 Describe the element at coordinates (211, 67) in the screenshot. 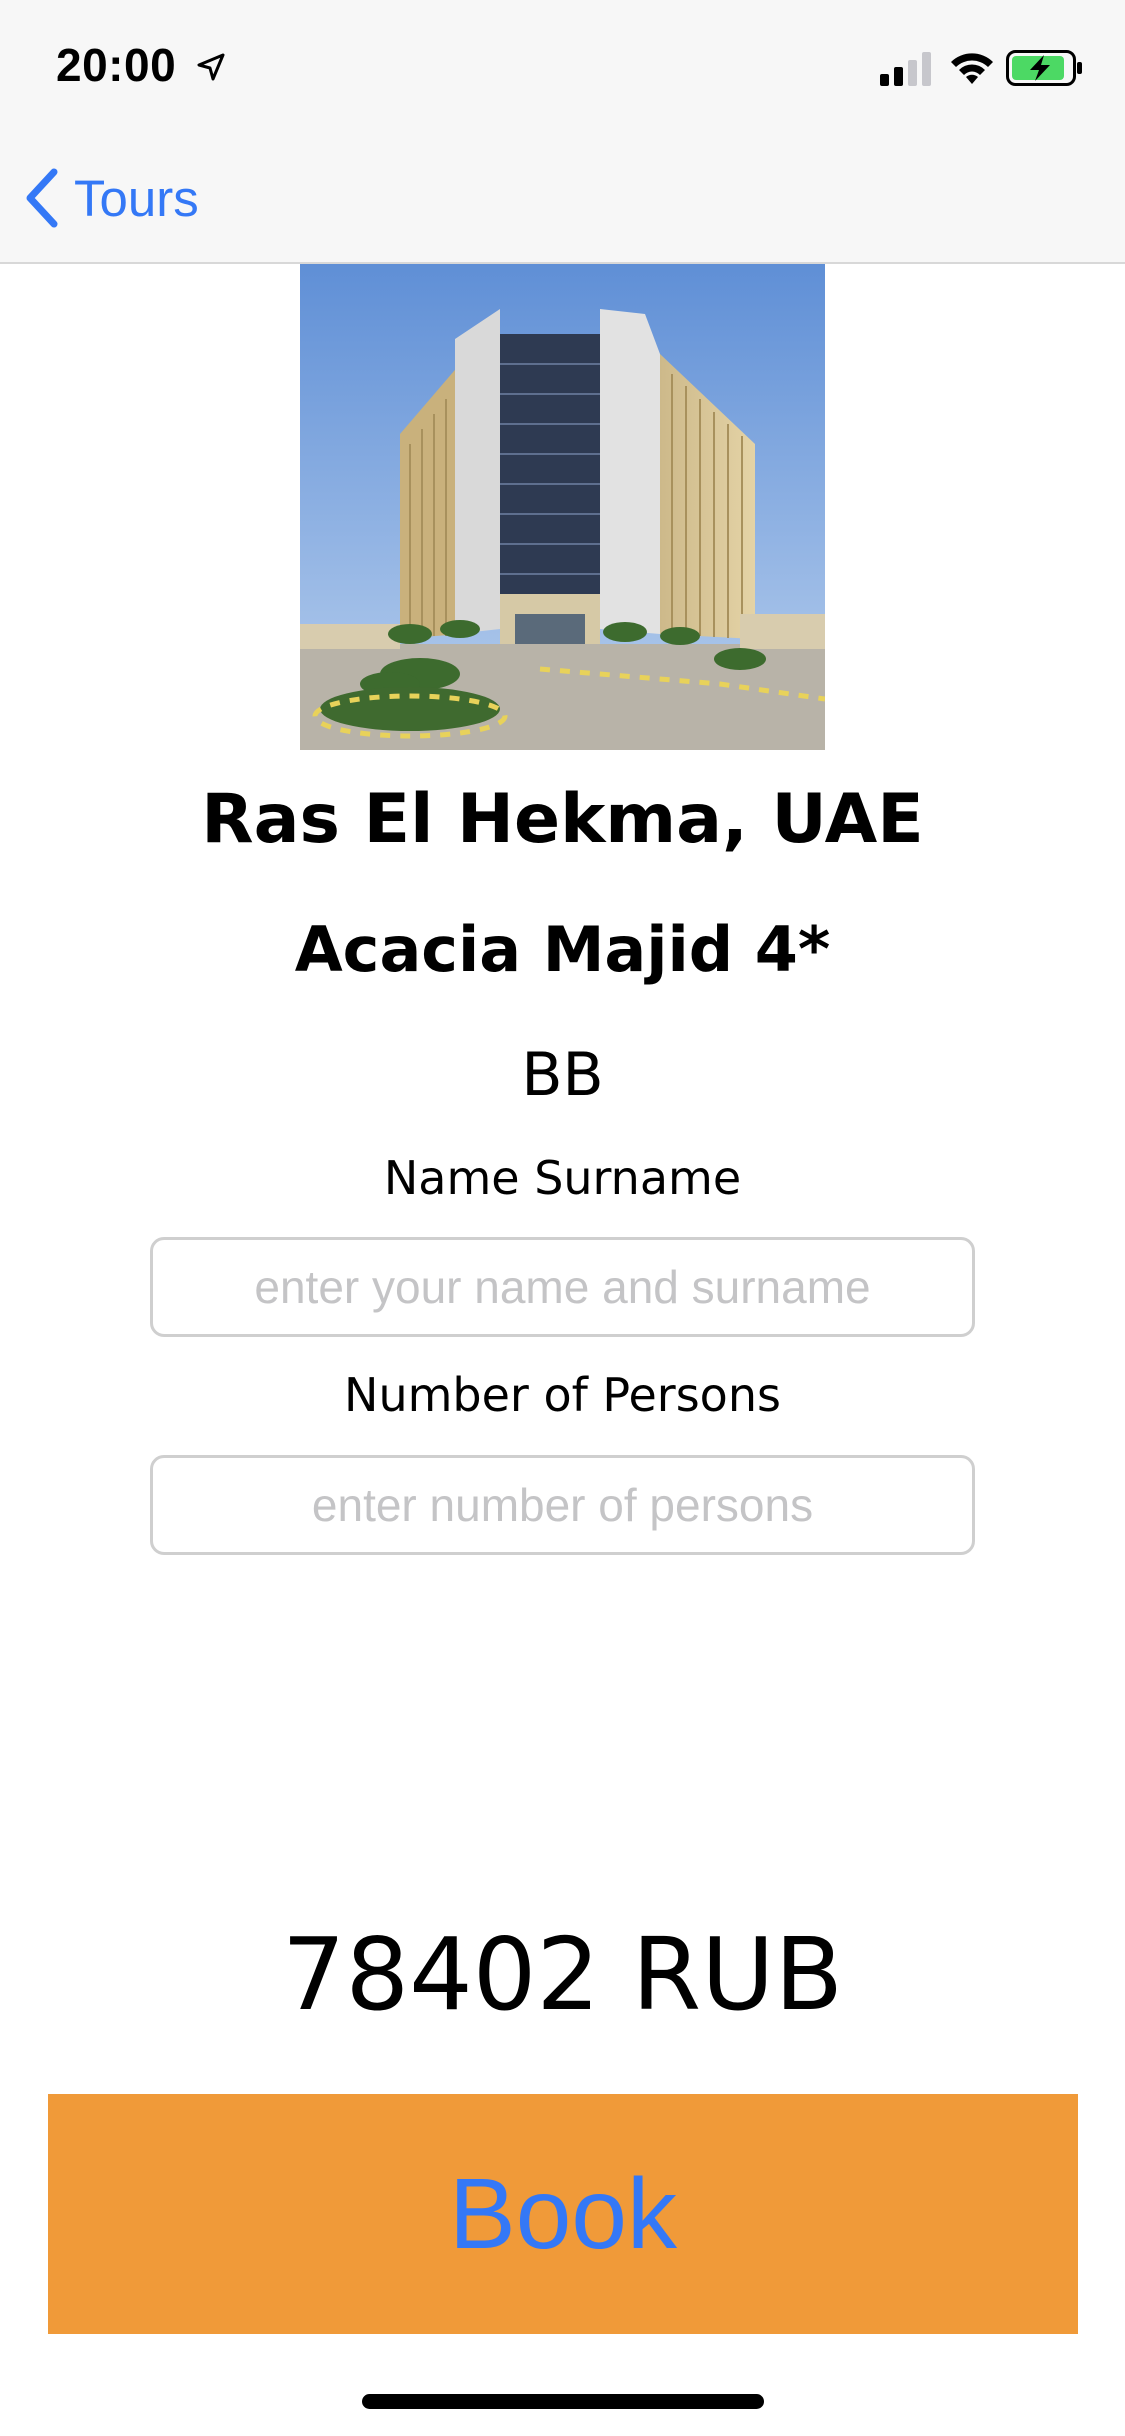

I see `location-arrow-icon` at that location.